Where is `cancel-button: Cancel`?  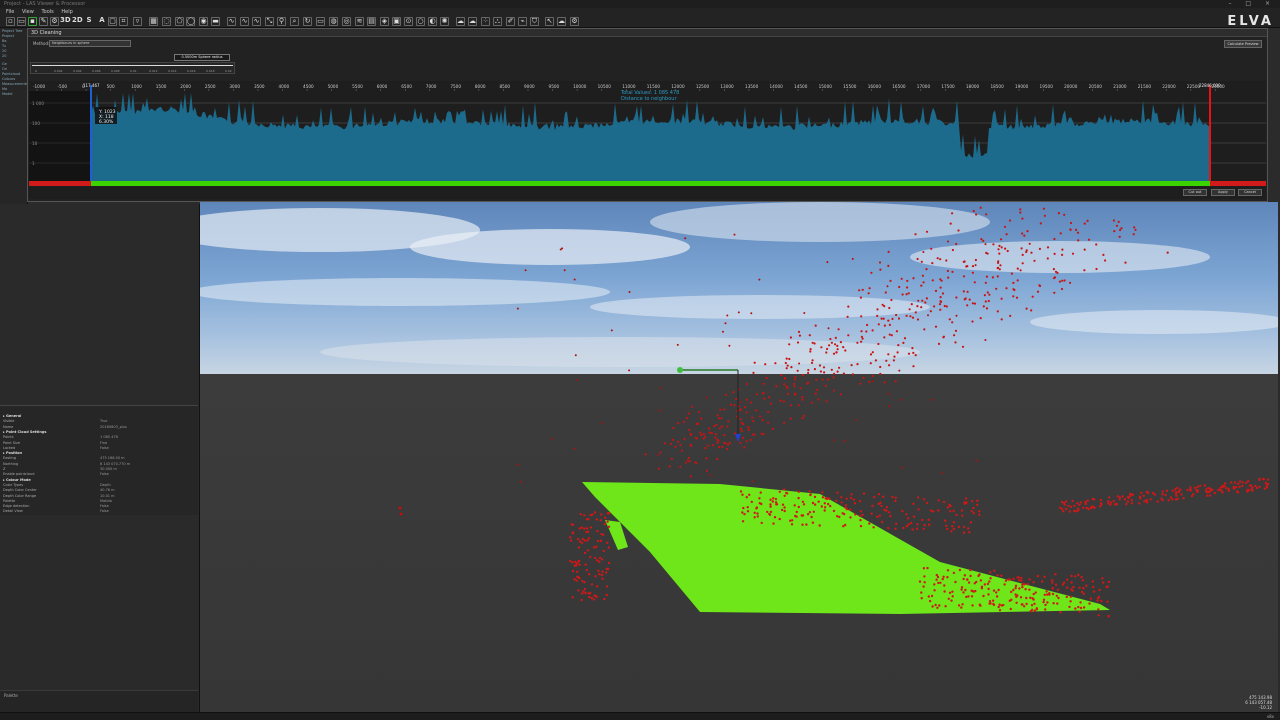 cancel-button: Cancel is located at coordinates (1250, 192).